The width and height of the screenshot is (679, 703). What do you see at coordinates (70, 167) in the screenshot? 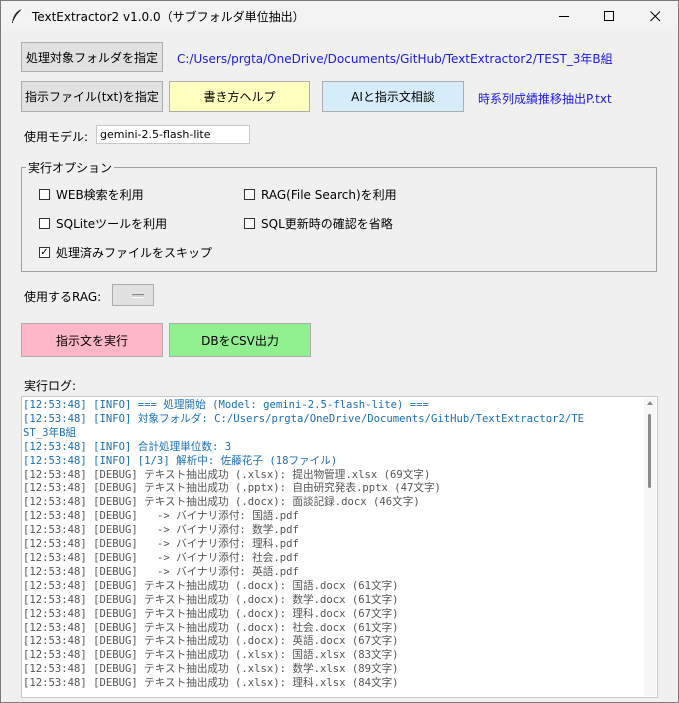
I see `options-group-title: 実行オプション` at bounding box center [70, 167].